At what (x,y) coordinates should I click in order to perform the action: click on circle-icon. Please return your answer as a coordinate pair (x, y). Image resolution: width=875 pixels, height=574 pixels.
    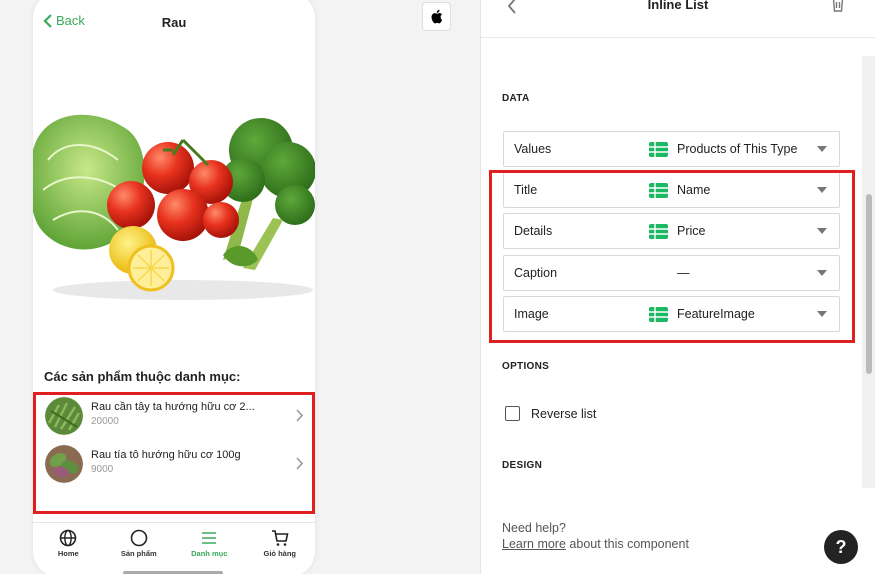
    Looking at the image, I should click on (139, 538).